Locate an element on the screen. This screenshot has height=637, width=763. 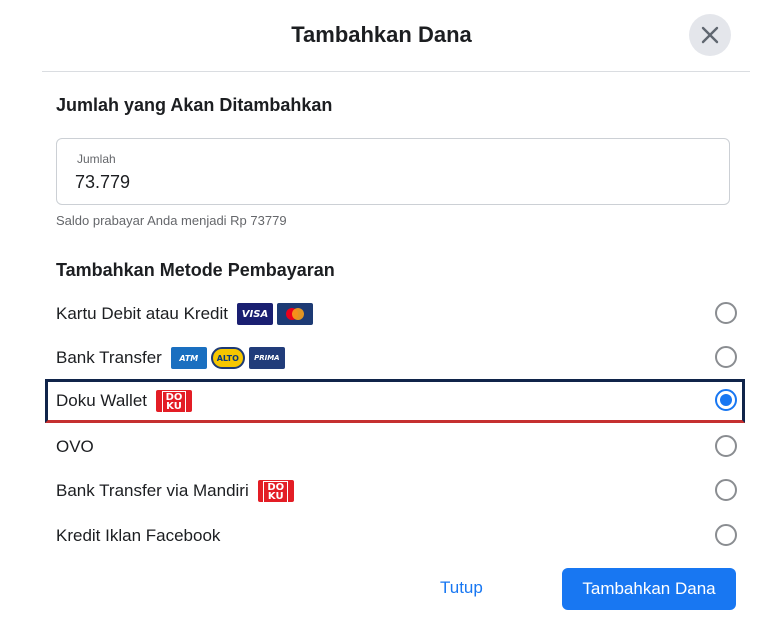
alto-logo: ALTO is located at coordinates (227, 358).